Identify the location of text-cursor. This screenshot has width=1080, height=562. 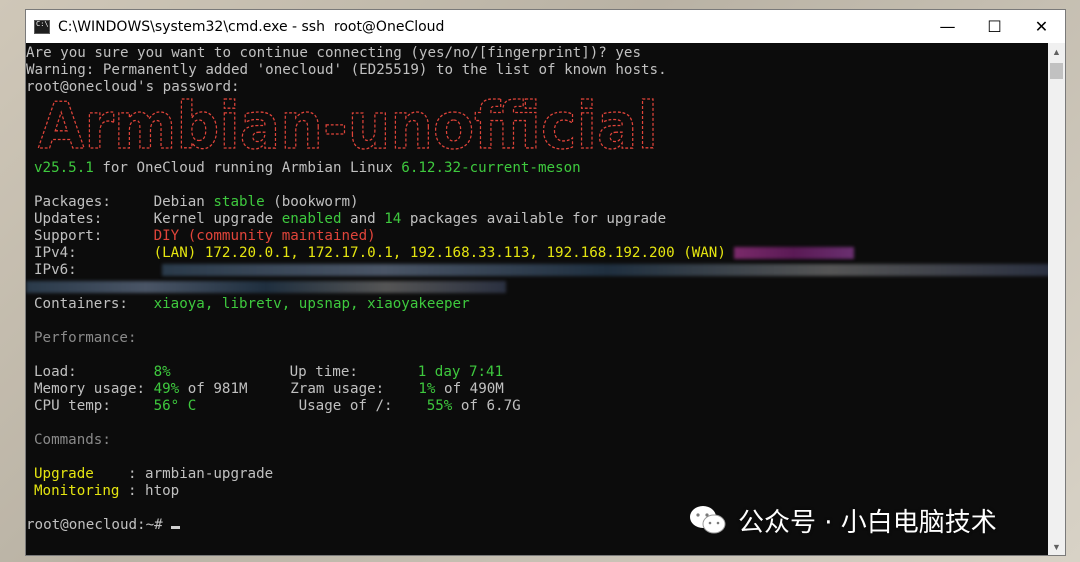
(176, 527).